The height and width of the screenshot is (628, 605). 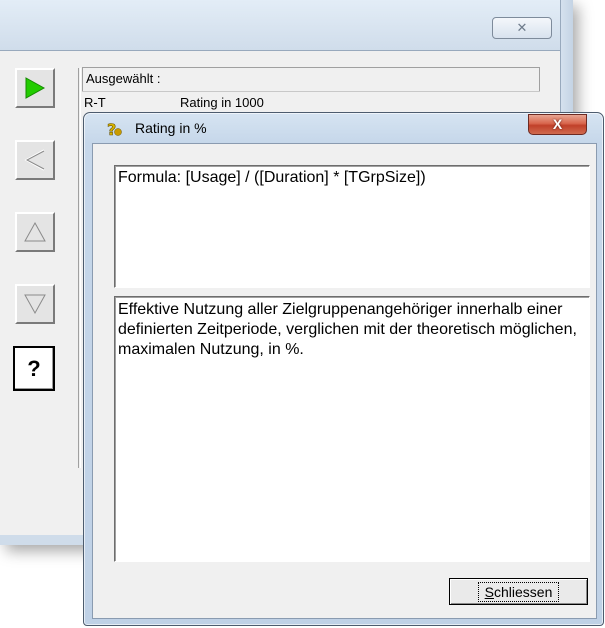 I want to click on add-selection-button, so click(x=35, y=88).